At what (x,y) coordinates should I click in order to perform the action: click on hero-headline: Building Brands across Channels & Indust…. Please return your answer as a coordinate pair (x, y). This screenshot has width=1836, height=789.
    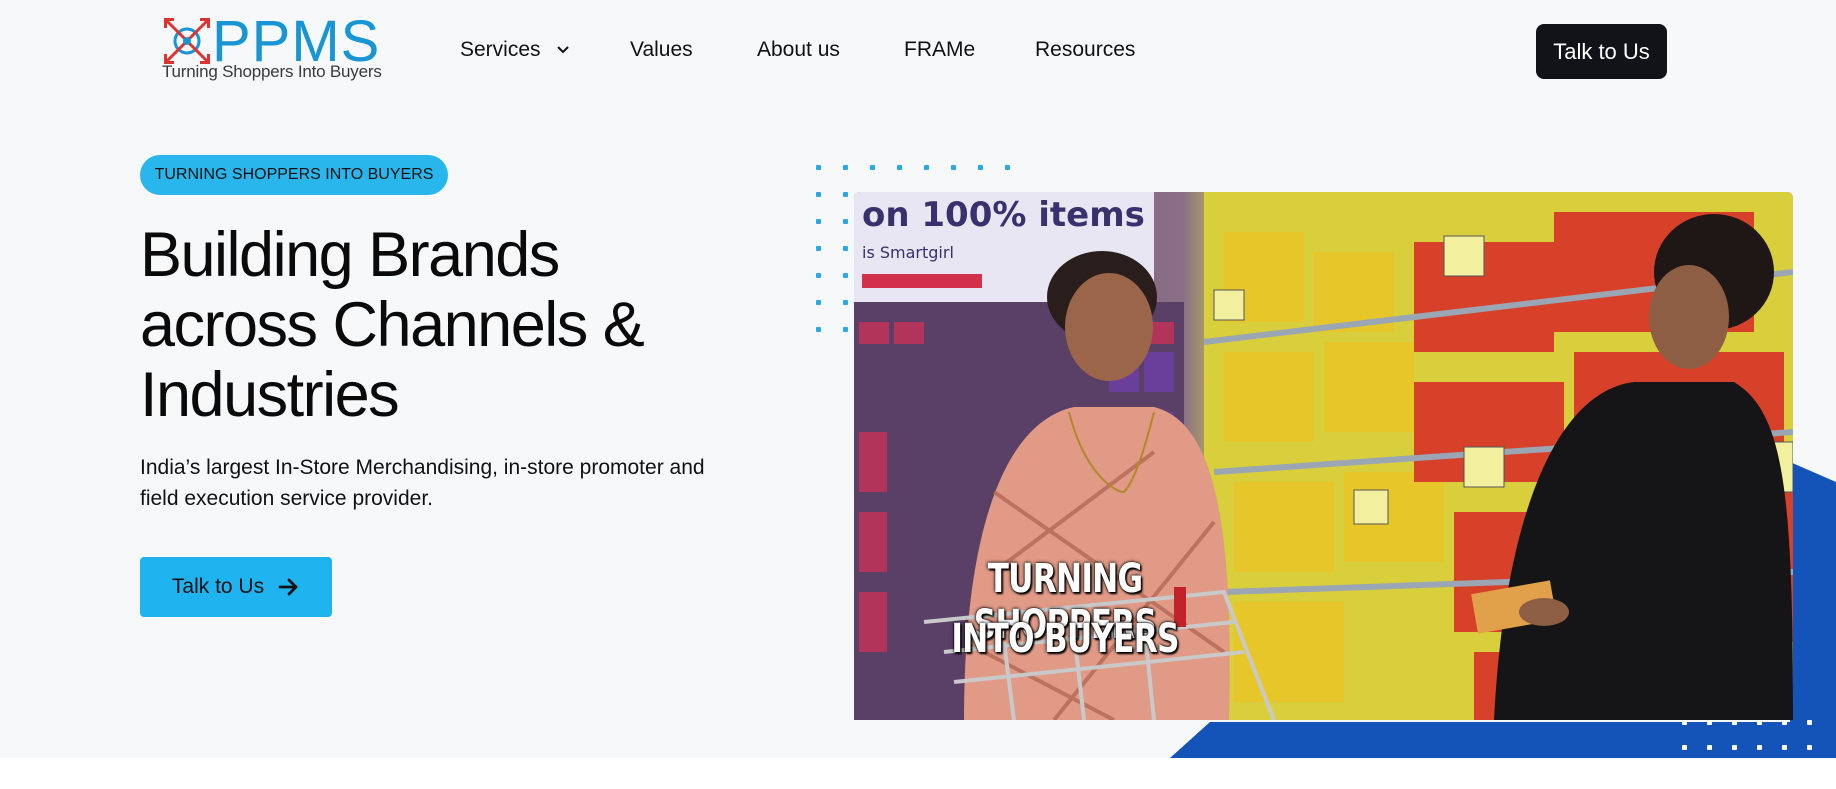
    Looking at the image, I should click on (440, 325).